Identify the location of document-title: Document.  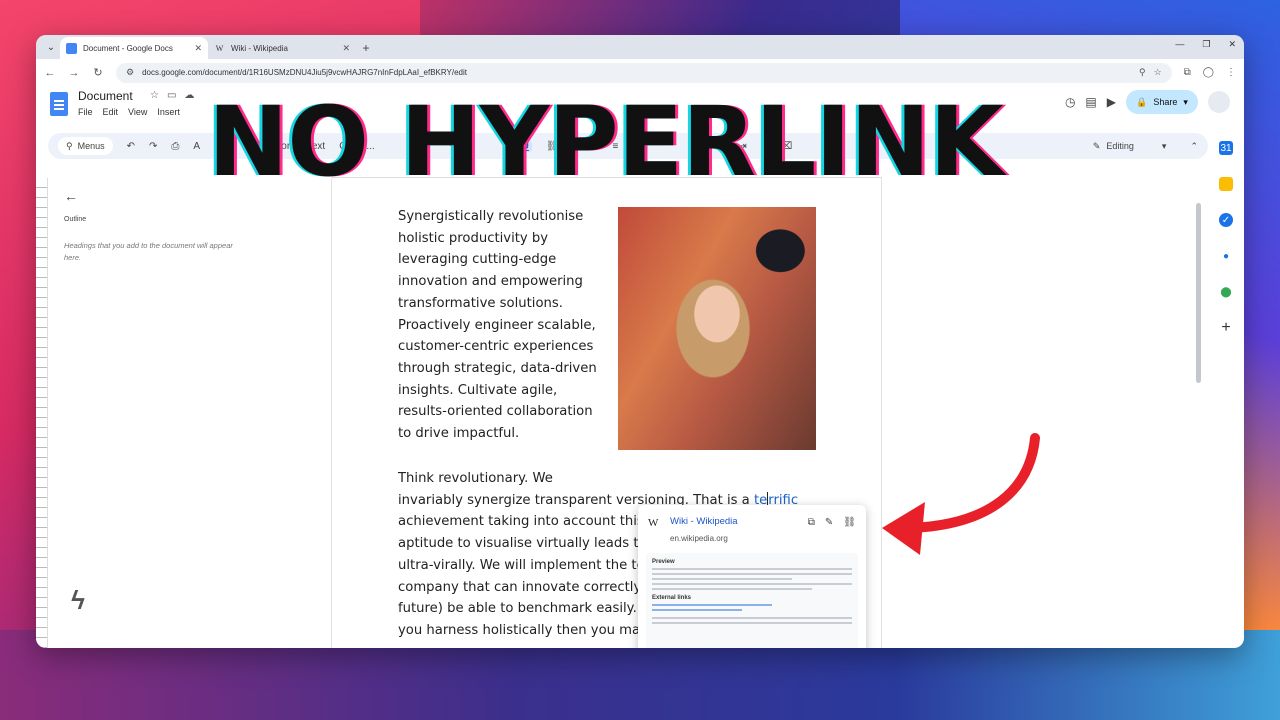
(105, 96).